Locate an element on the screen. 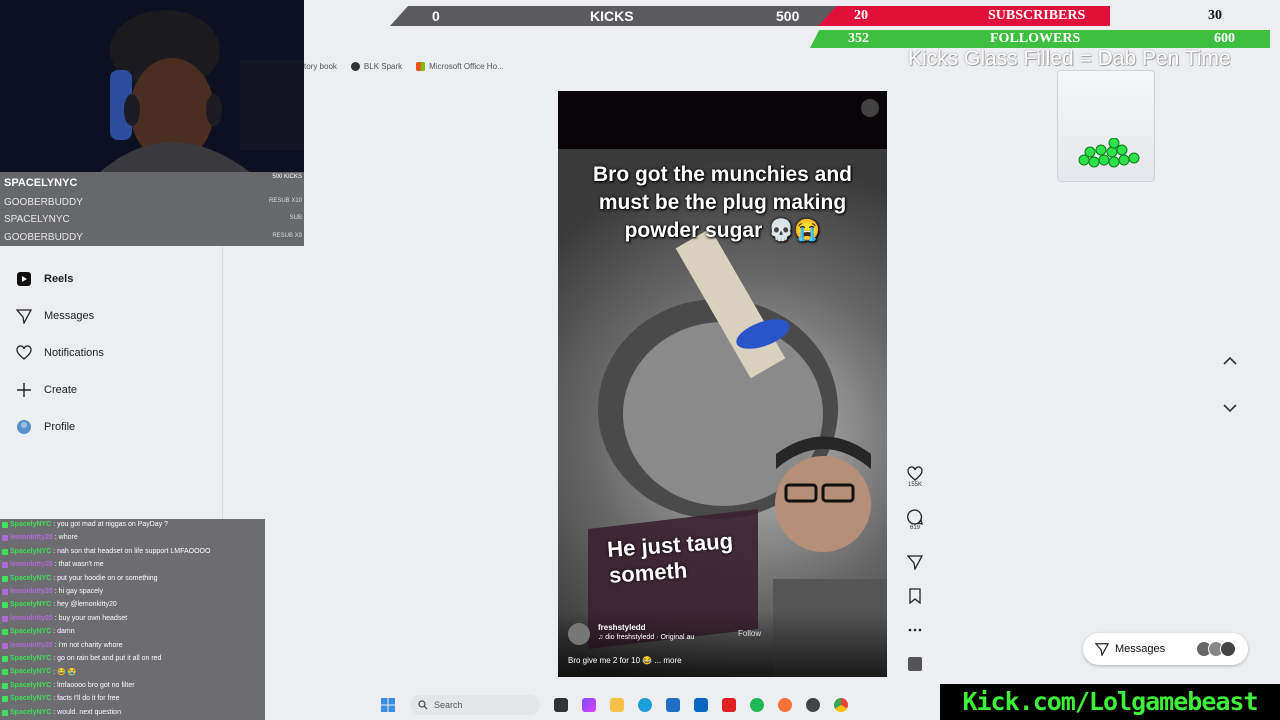 Image resolution: width=1280 pixels, height=720 pixels. webcam-feed is located at coordinates (152, 86).